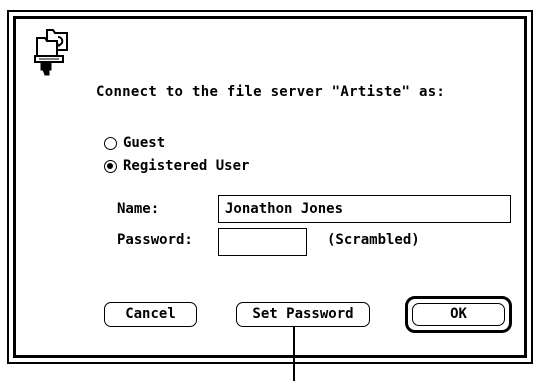 Image resolution: width=546 pixels, height=381 pixels. I want to click on radio-button-selected-icon, so click(110, 166).